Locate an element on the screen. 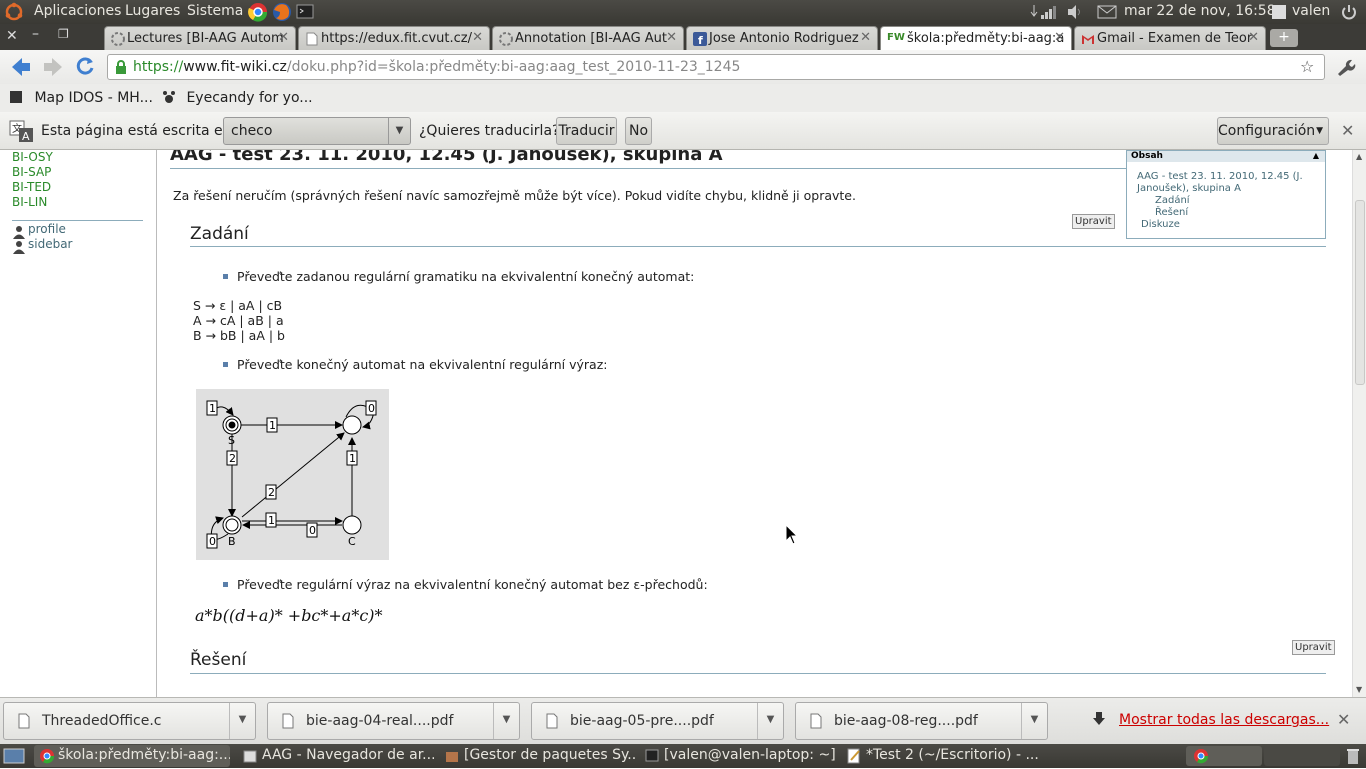  translate-button: Traducir is located at coordinates (586, 131).